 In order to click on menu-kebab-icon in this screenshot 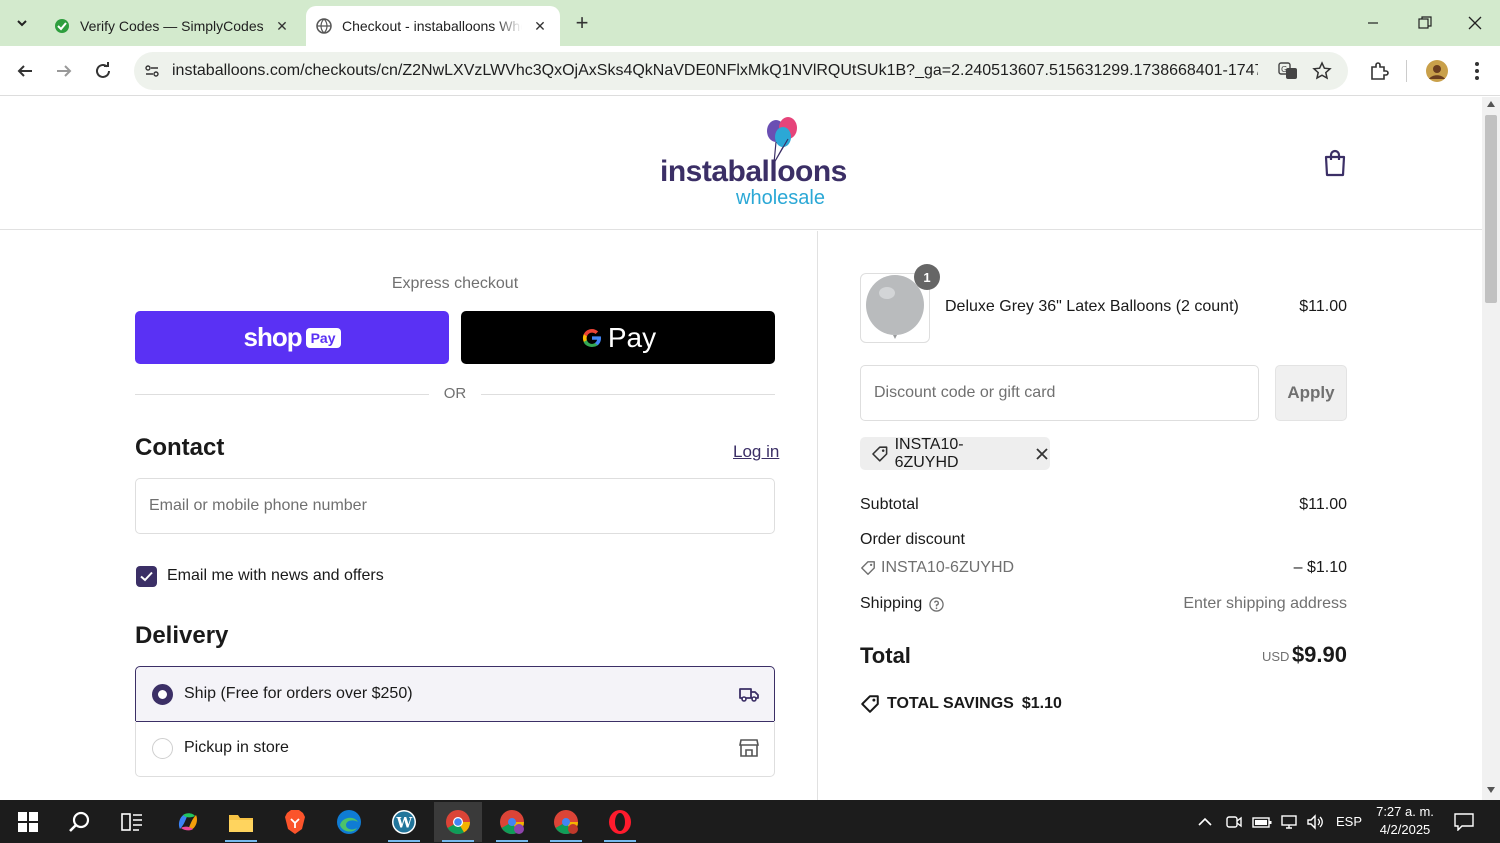, I will do `click(1477, 71)`.